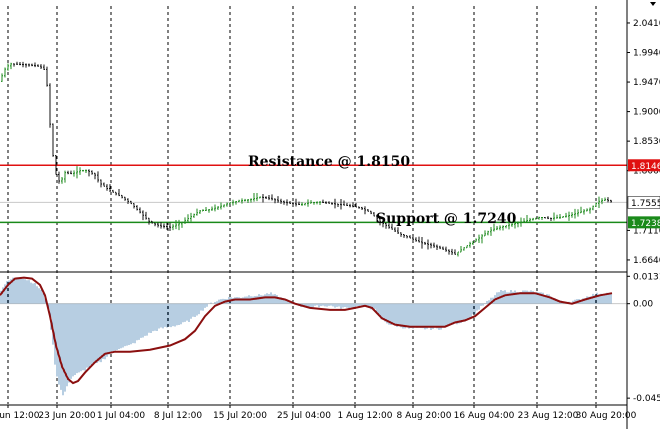 The width and height of the screenshot is (660, 433). What do you see at coordinates (20, 416) in the screenshot?
I see `x-tick-label: Jun 12:00` at bounding box center [20, 416].